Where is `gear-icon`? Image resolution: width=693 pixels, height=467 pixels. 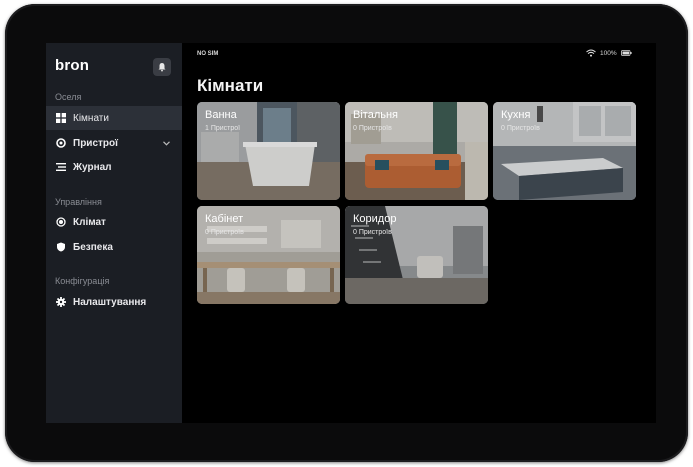 gear-icon is located at coordinates (61, 302).